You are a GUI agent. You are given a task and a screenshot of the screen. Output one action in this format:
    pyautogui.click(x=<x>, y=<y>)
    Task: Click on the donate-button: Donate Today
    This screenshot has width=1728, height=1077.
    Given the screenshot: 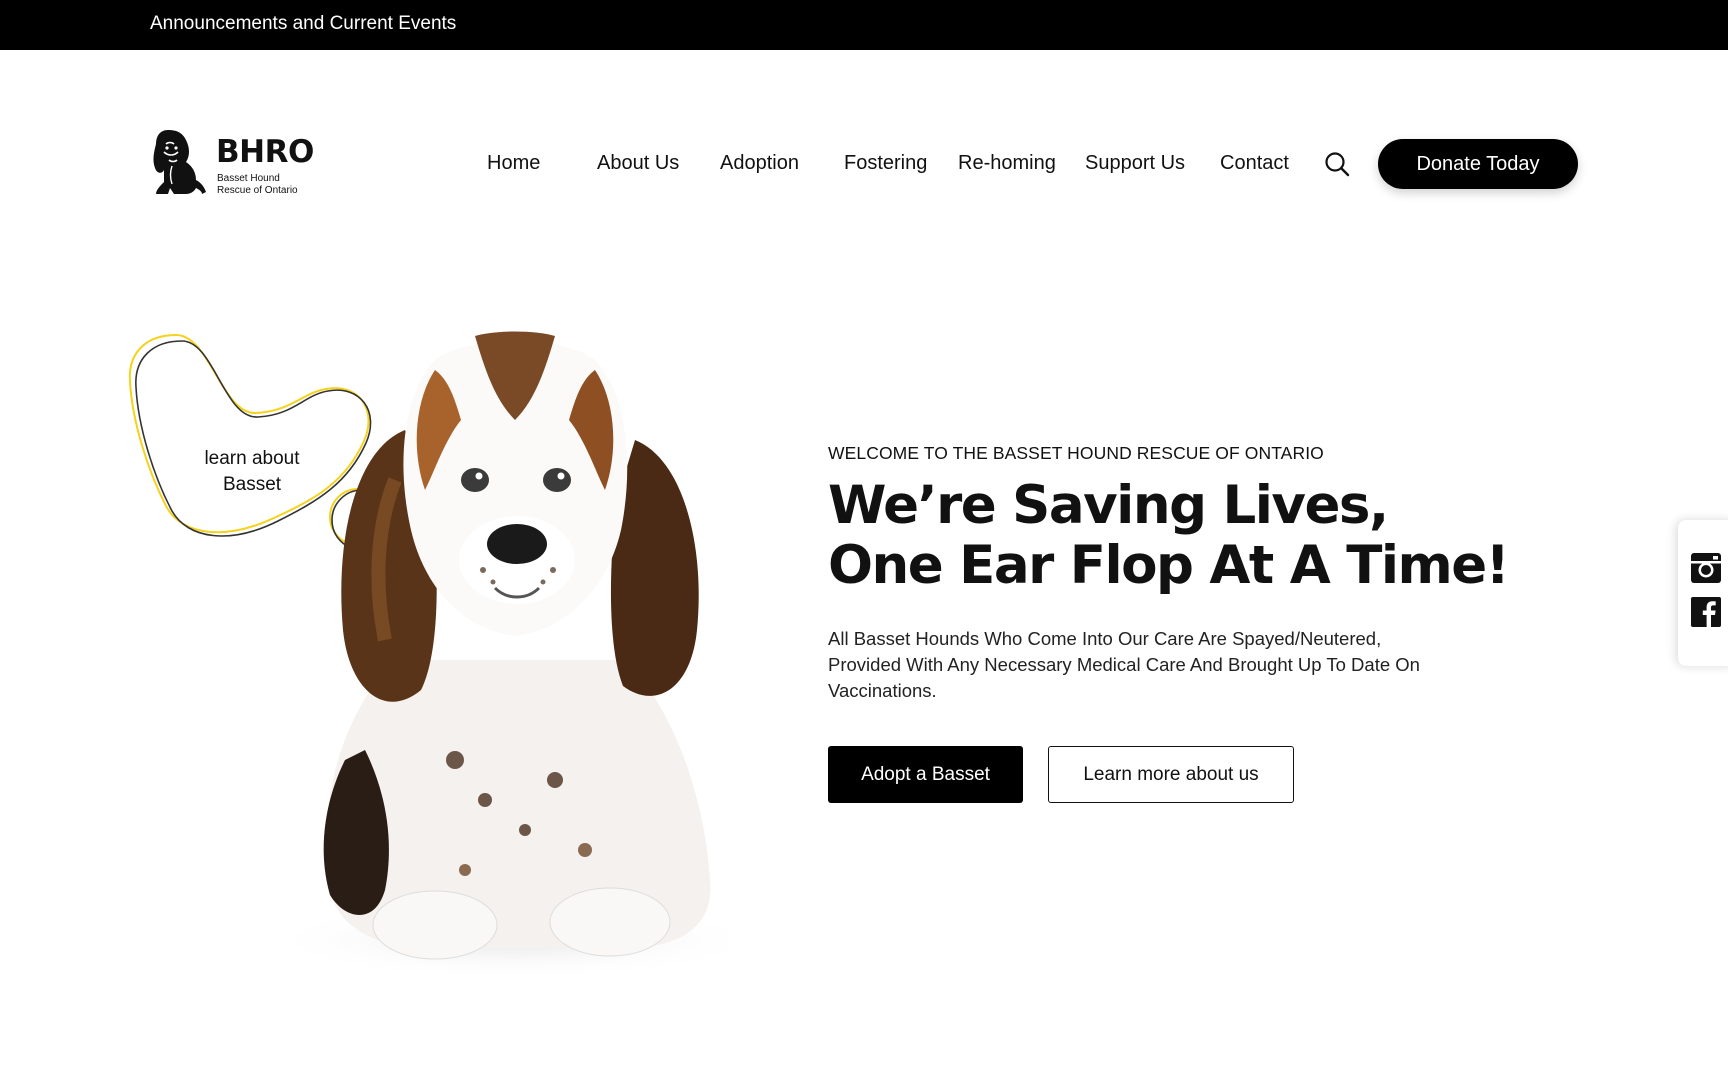 What is the action you would take?
    pyautogui.click(x=1478, y=164)
    